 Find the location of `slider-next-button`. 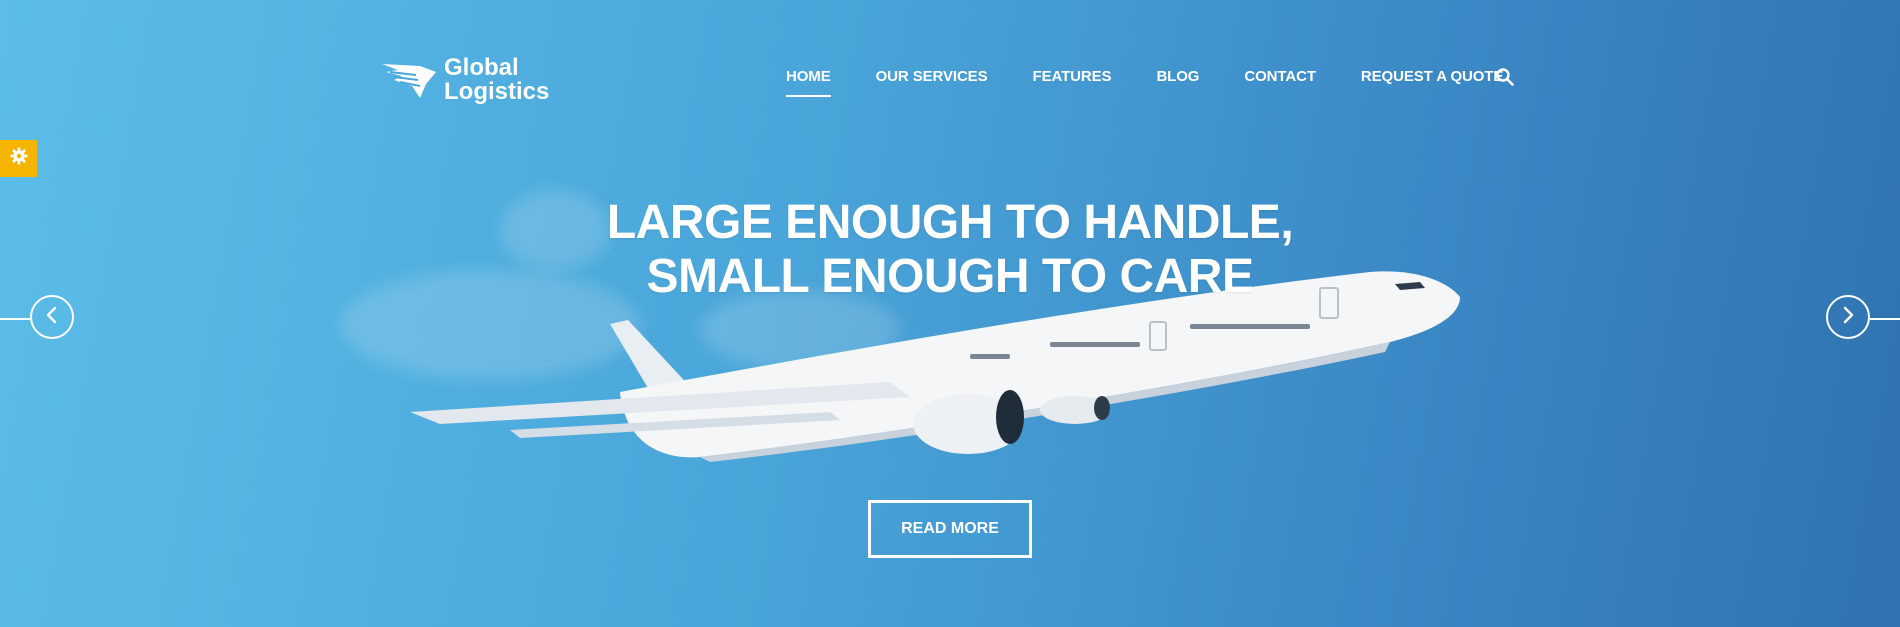

slider-next-button is located at coordinates (1848, 317).